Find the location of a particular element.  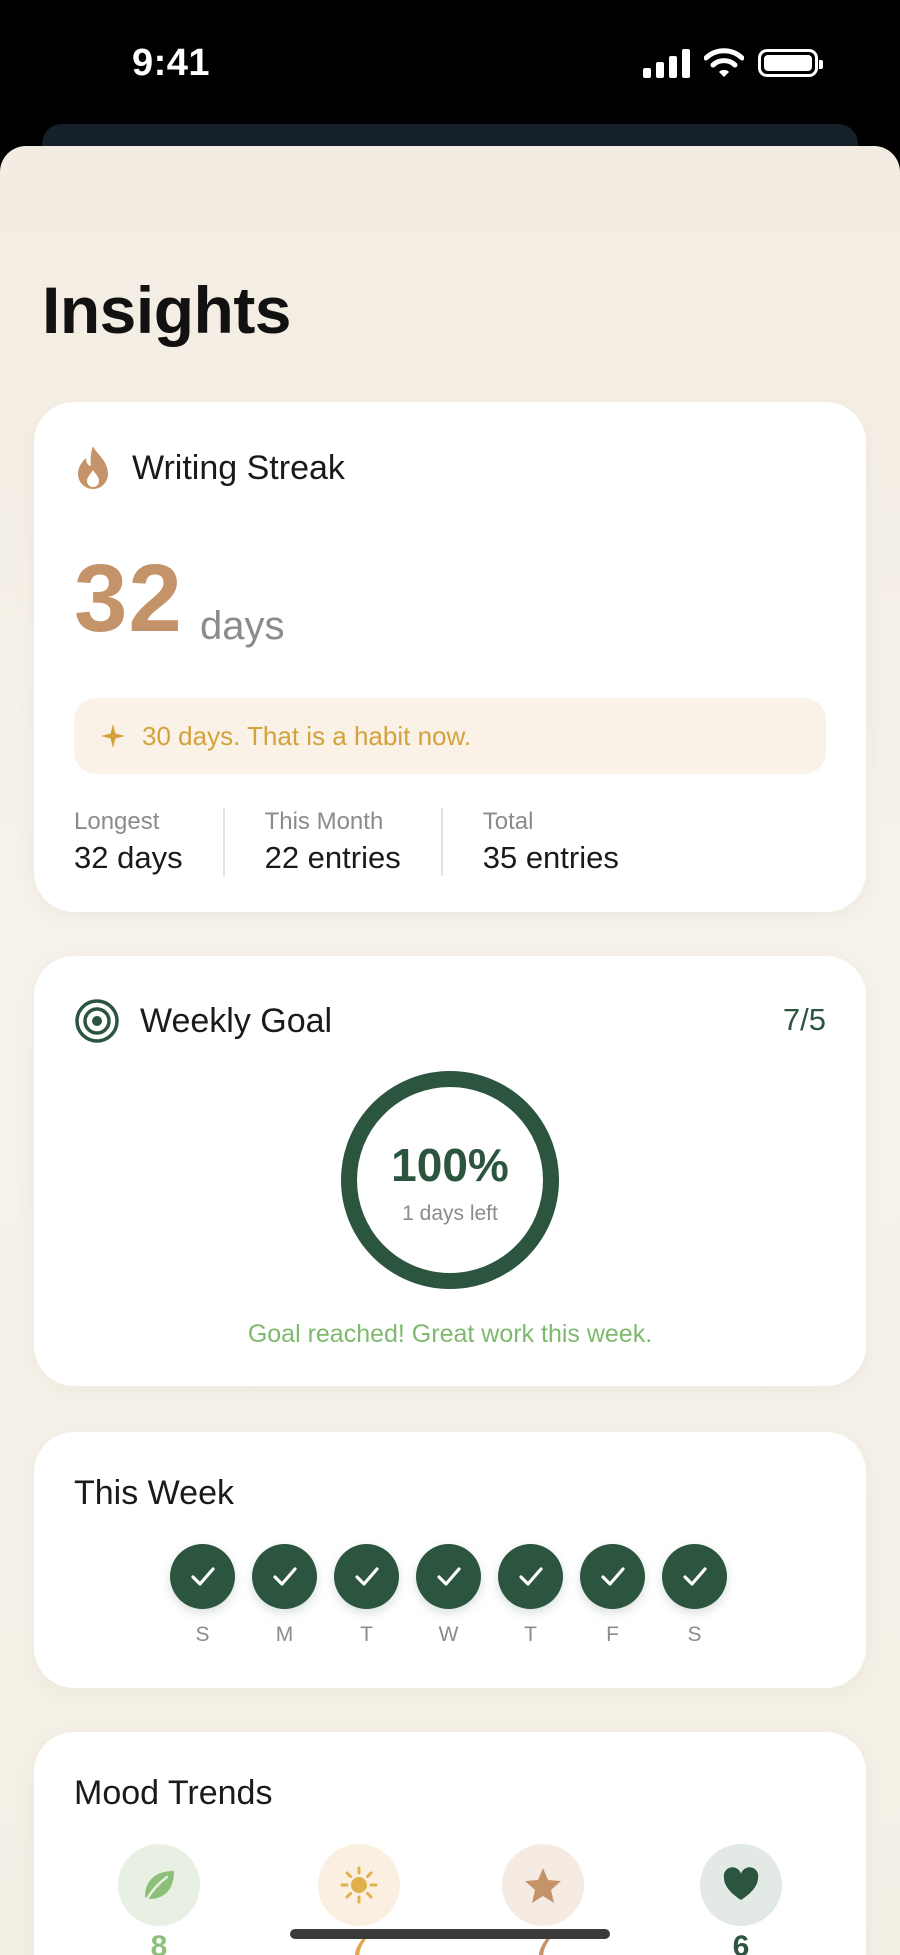

stat-value: 22 entries is located at coordinates (332, 857).